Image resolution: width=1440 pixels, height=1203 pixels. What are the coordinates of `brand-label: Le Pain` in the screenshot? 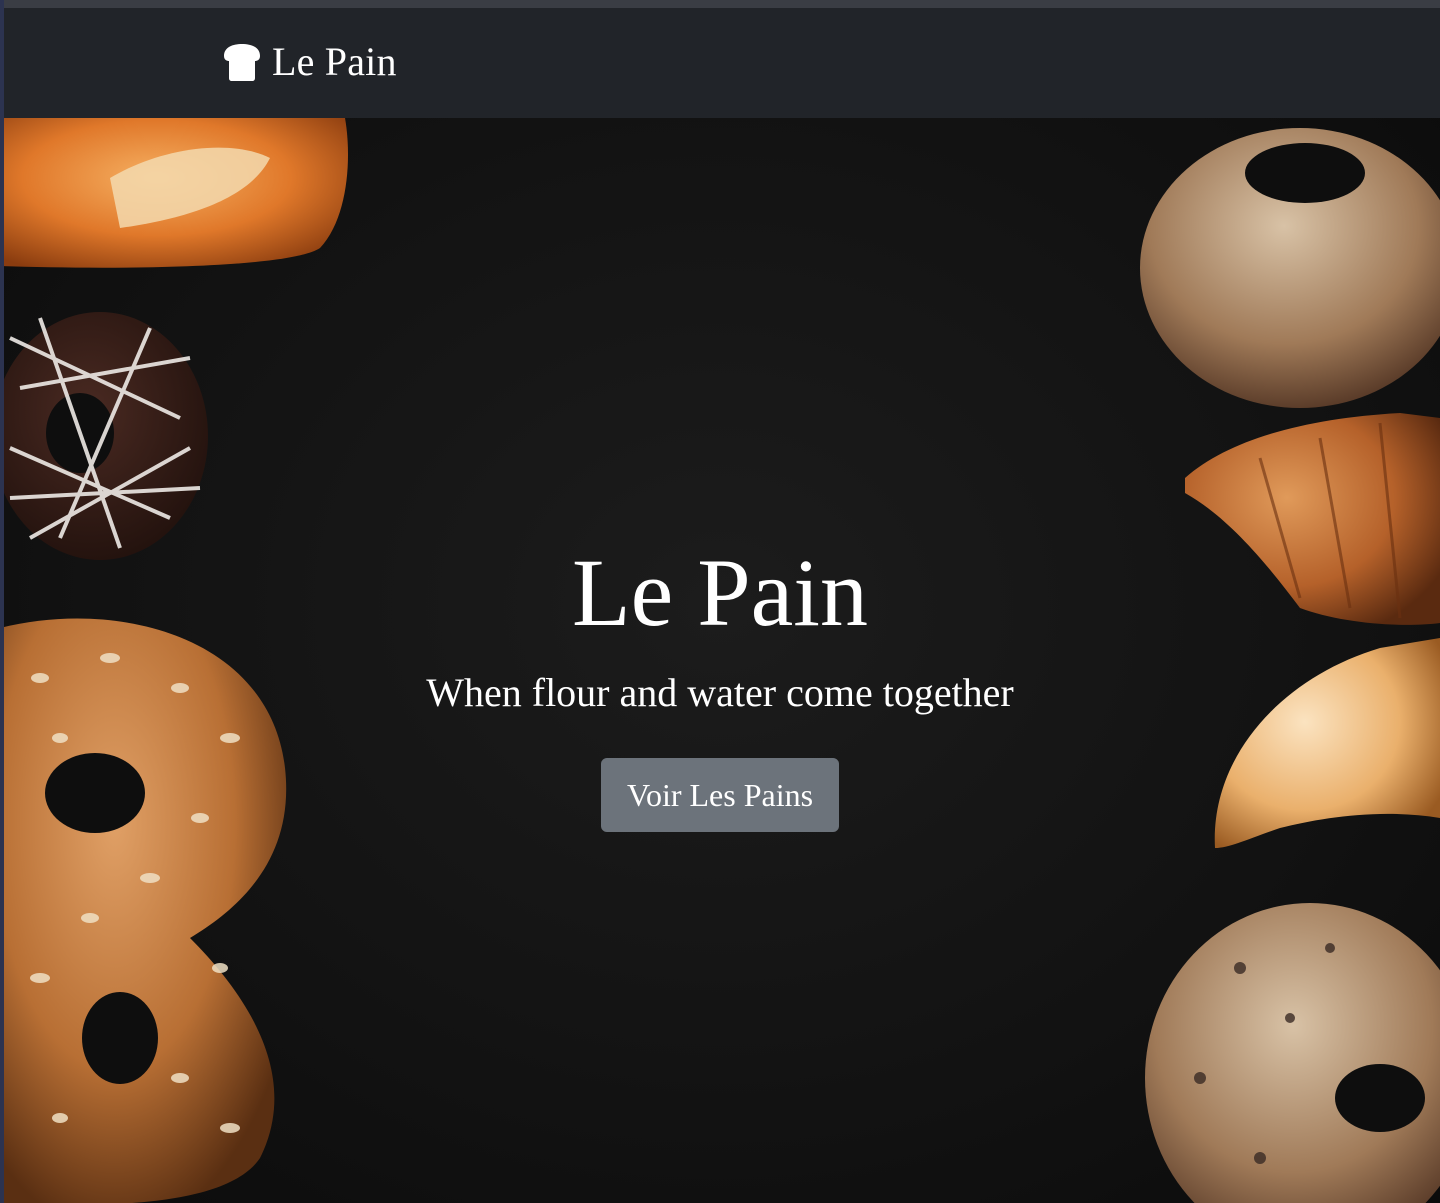 It's located at (334, 61).